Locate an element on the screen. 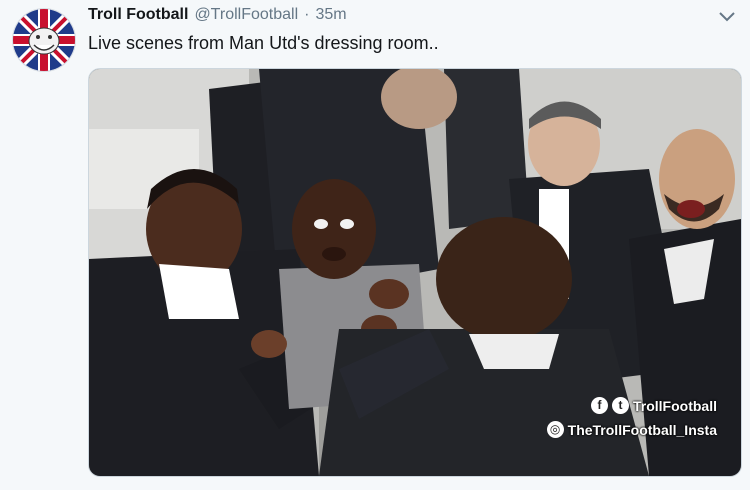 Image resolution: width=750 pixels, height=490 pixels. union-jack-troll-avatar-icon is located at coordinates (44, 40).